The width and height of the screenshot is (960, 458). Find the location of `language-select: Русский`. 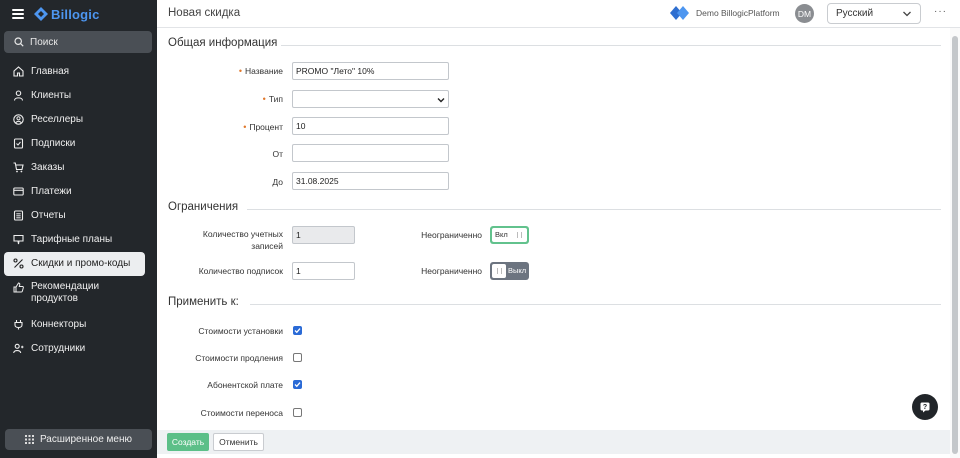

language-select: Русский is located at coordinates (874, 13).